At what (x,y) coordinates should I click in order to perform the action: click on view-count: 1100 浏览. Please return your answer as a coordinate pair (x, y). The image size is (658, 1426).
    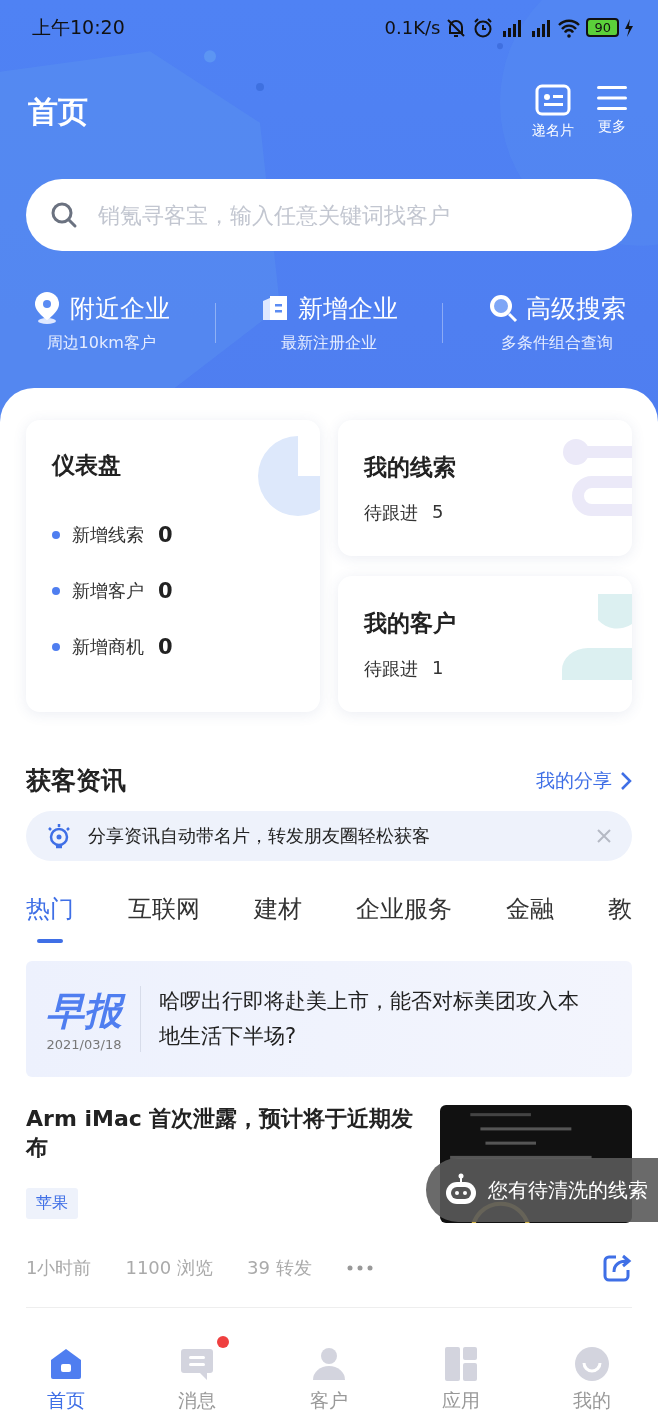
    Looking at the image, I should click on (169, 1268).